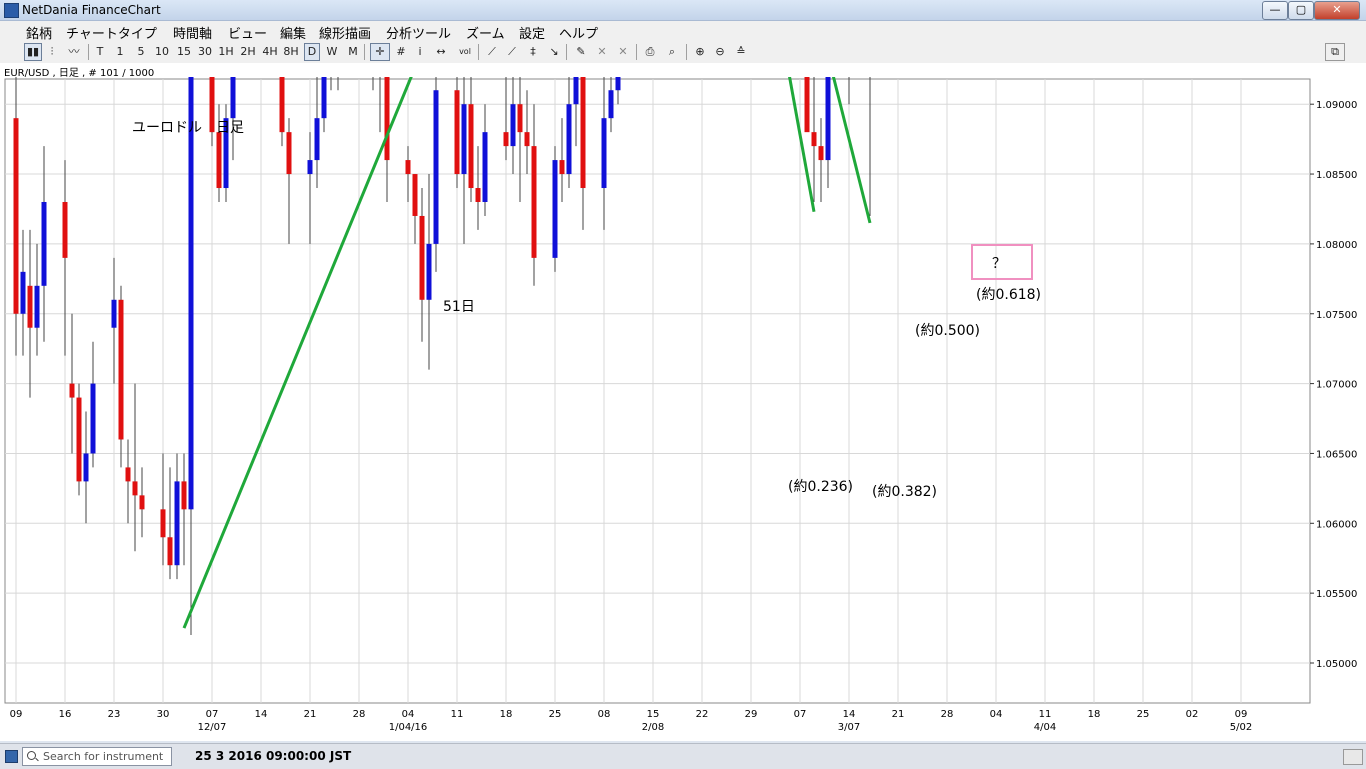 The height and width of the screenshot is (769, 1366). What do you see at coordinates (312, 52) in the screenshot?
I see `timeframe-daily: D` at bounding box center [312, 52].